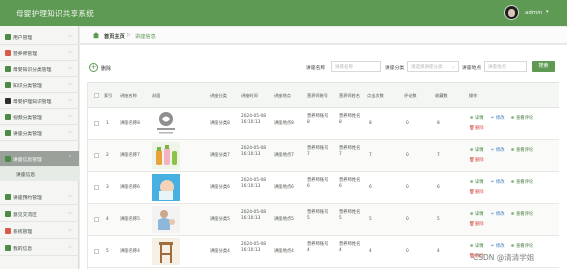 The width and height of the screenshot is (567, 269). Describe the element at coordinates (130, 219) in the screenshot. I see `cell-name: 讲座名称5` at that location.